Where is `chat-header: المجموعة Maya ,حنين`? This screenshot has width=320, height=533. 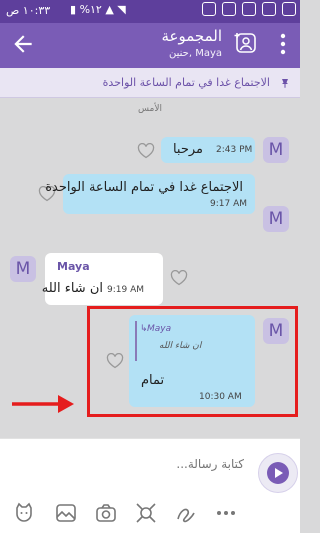 chat-header: المجموعة Maya ,حنين is located at coordinates (150, 45).